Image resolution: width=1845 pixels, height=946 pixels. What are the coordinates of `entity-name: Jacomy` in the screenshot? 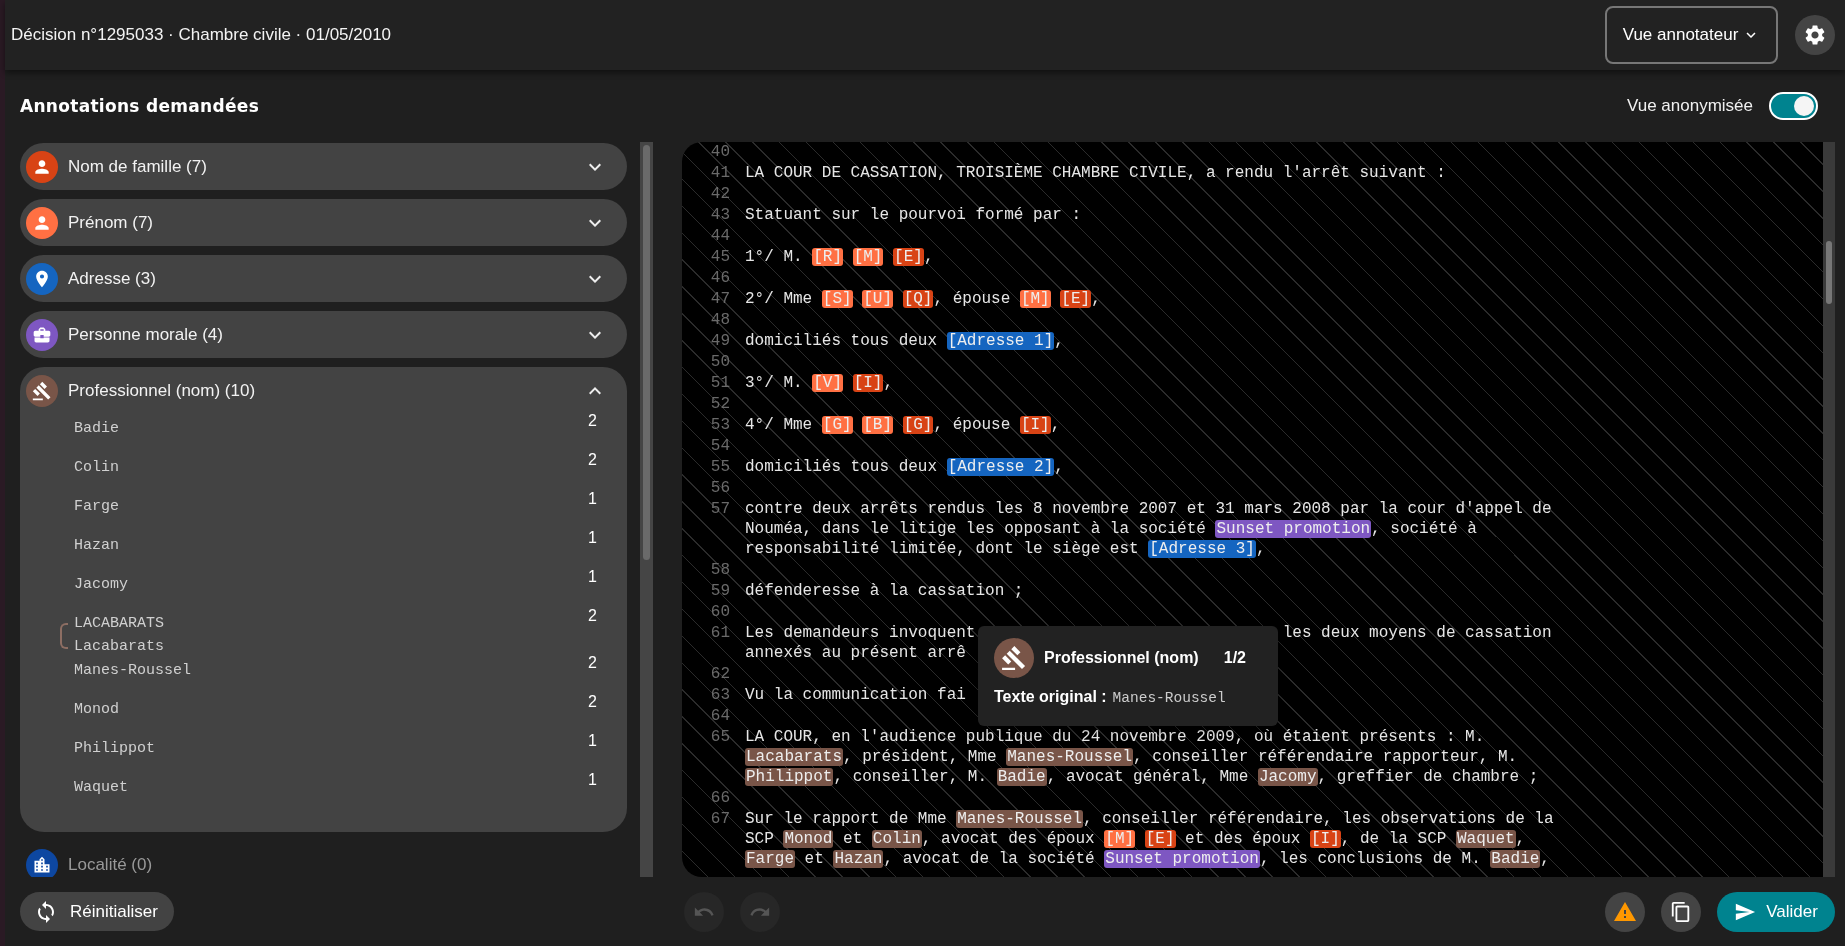 It's located at (101, 585).